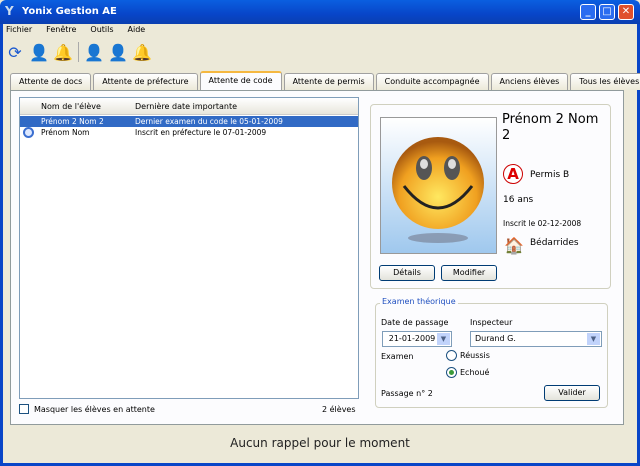 The image size is (640, 466). Describe the element at coordinates (419, 301) in the screenshot. I see `exam-legend: Examen théorique` at that location.